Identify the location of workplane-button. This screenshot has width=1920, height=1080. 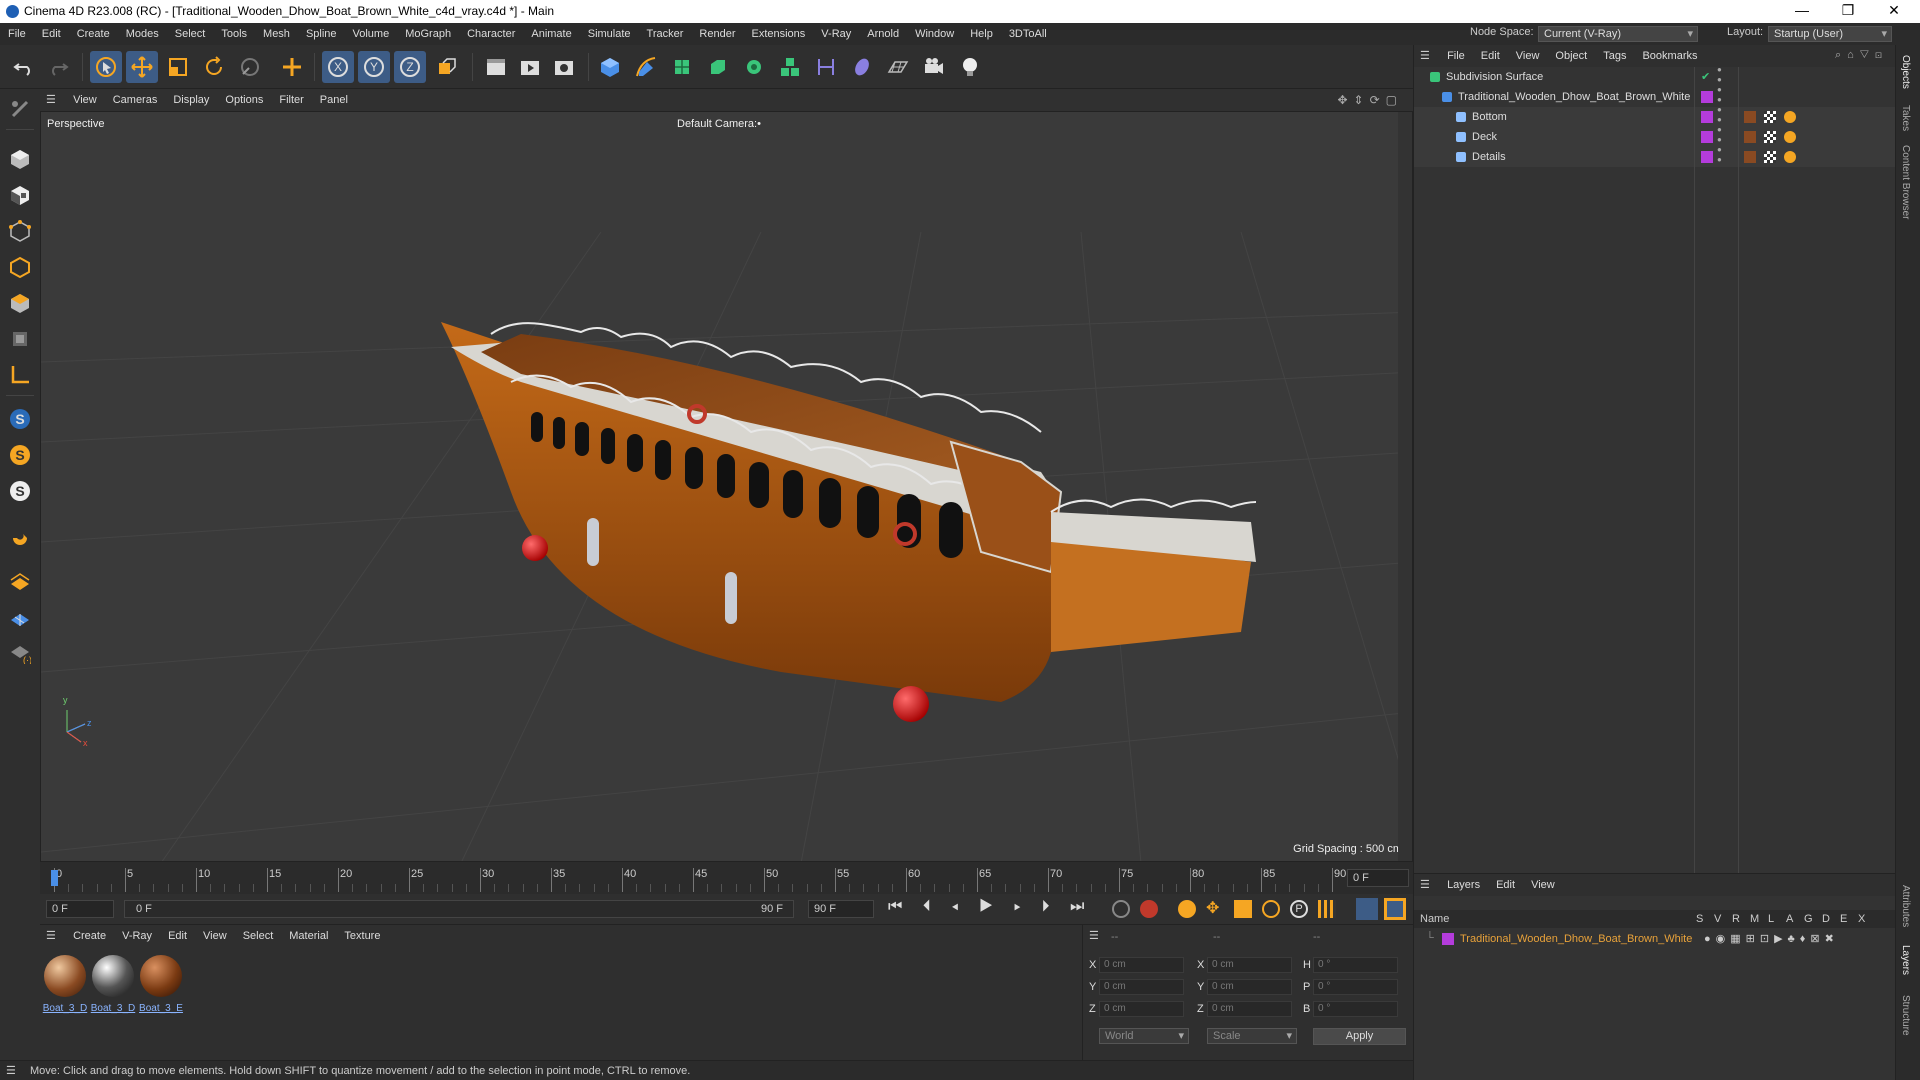
(20, 581).